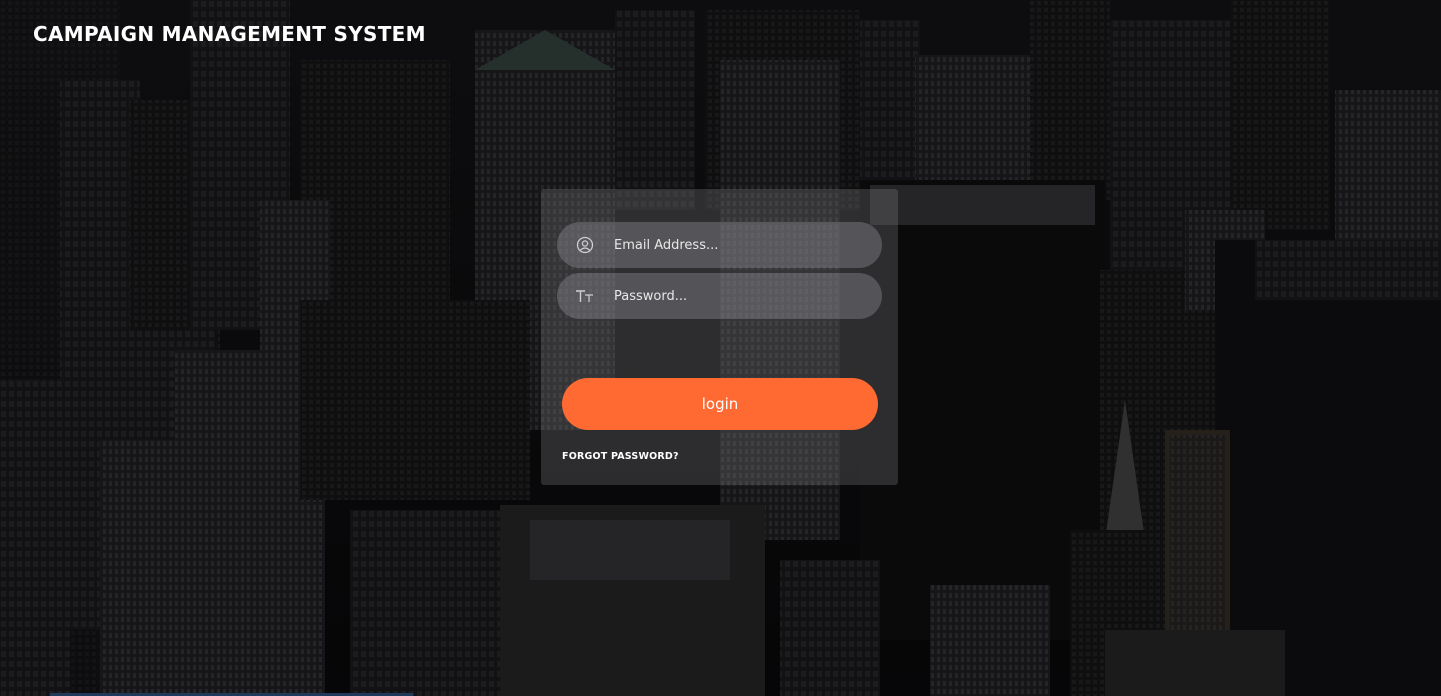  I want to click on email-input, so click(734, 245).